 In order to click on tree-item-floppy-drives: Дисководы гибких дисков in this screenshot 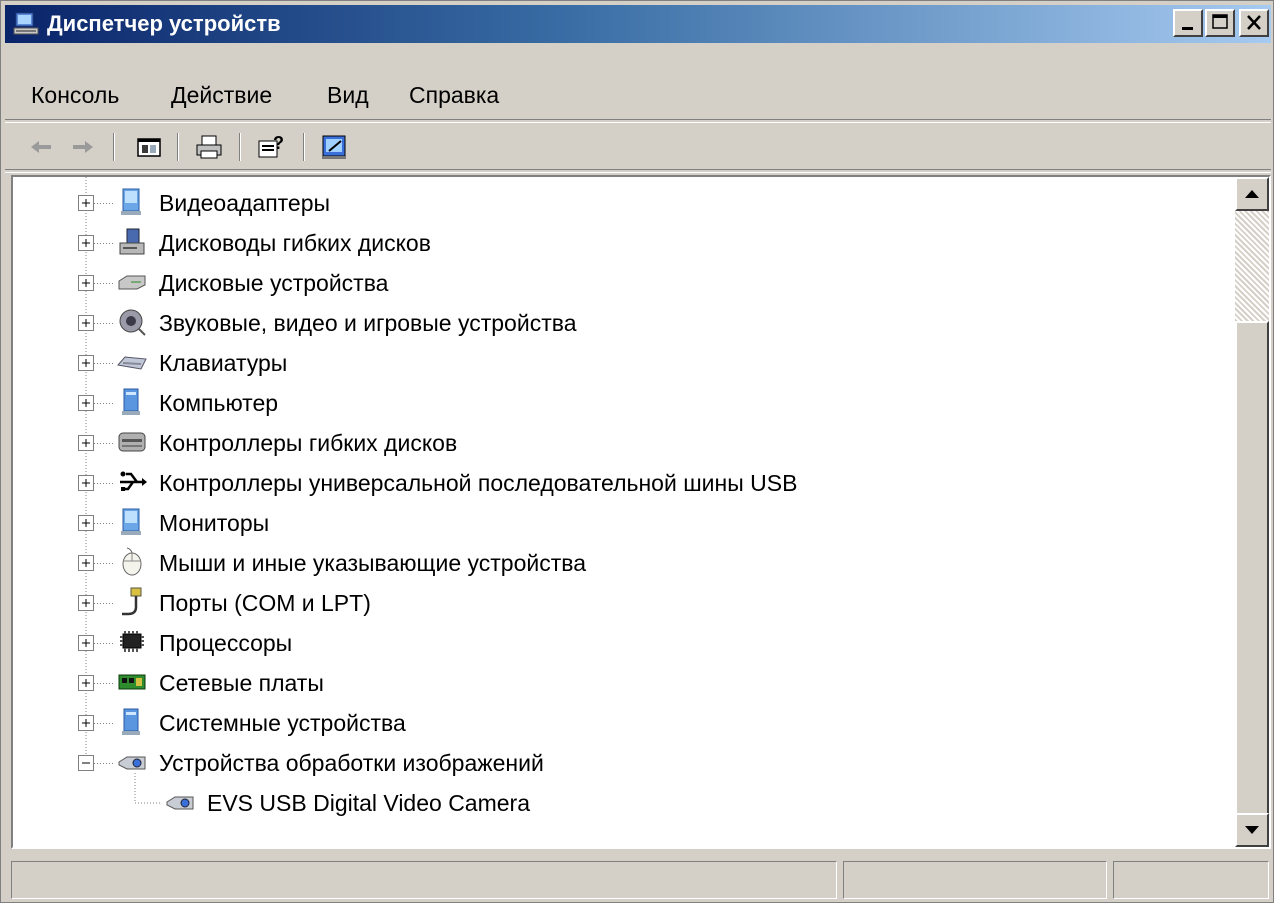, I will do `click(613, 243)`.